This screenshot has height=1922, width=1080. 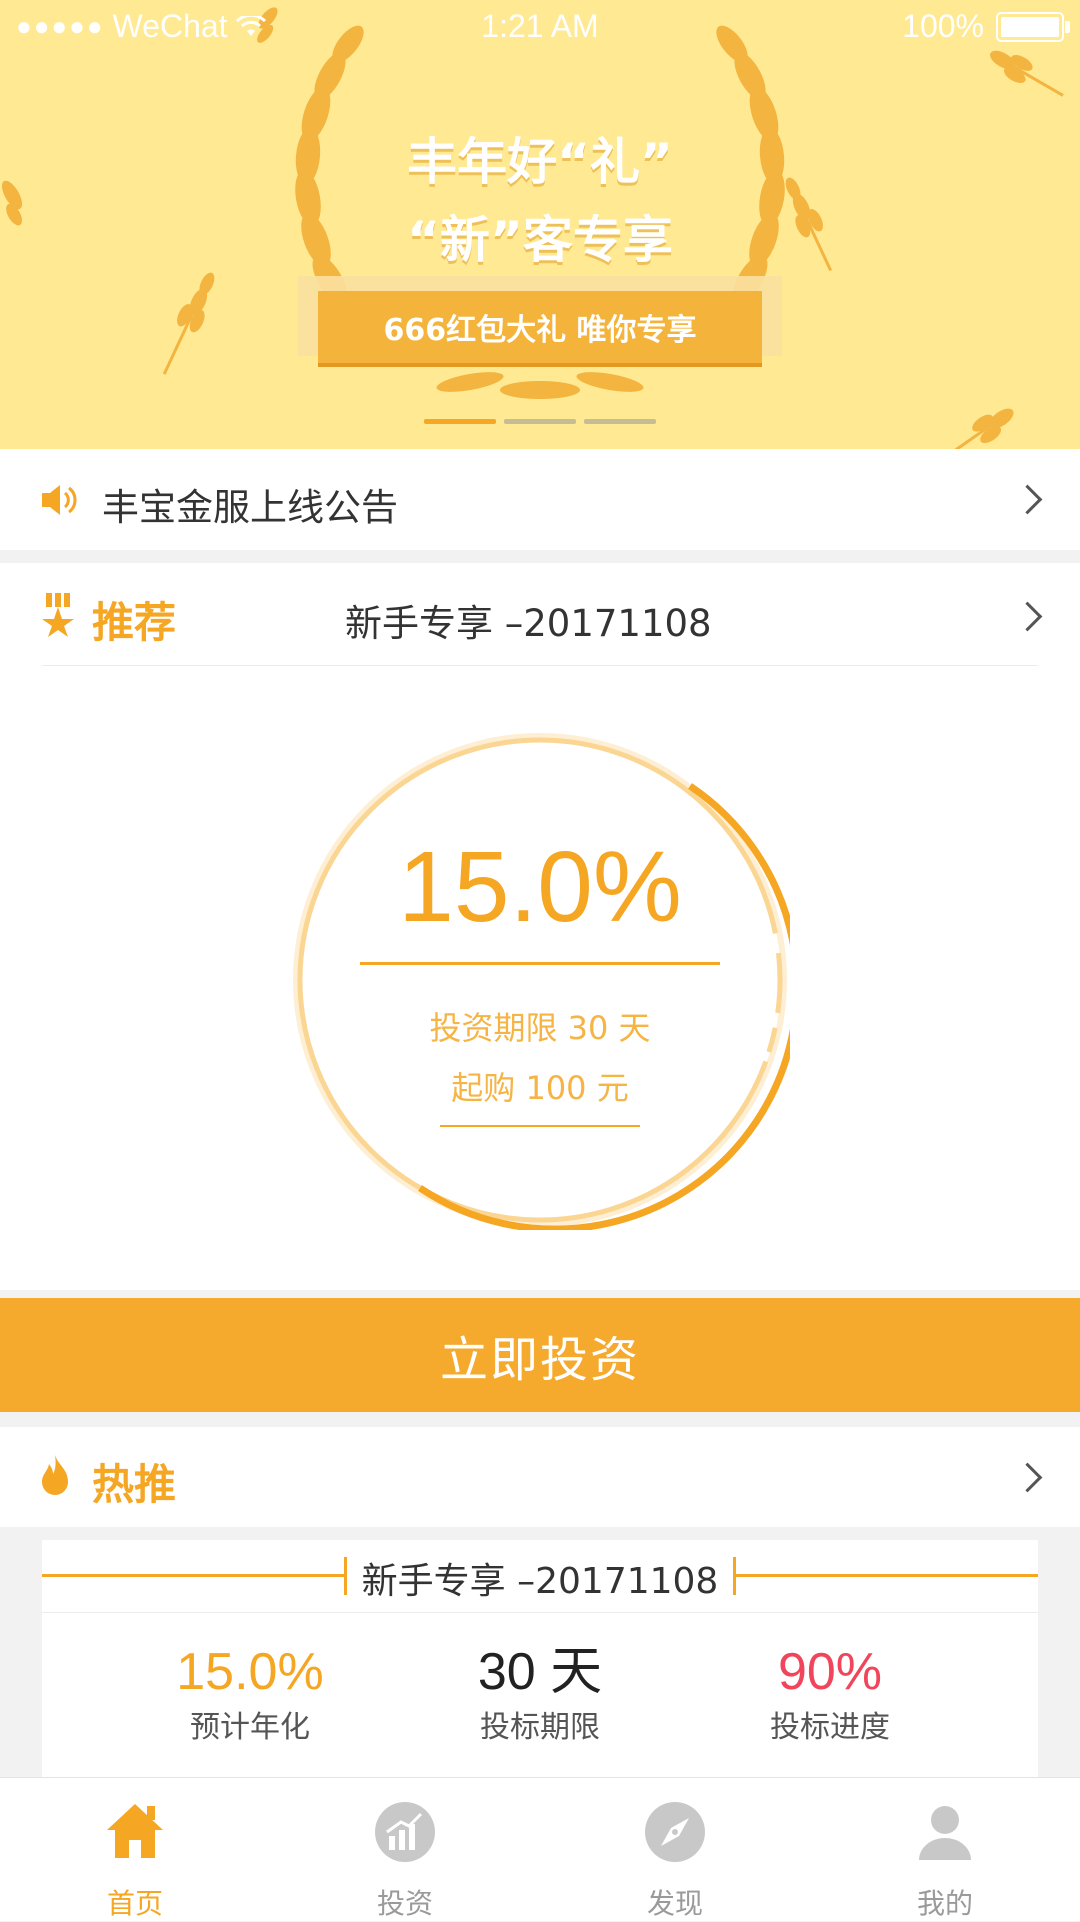 I want to click on tab-mine: 我的, so click(x=945, y=1849).